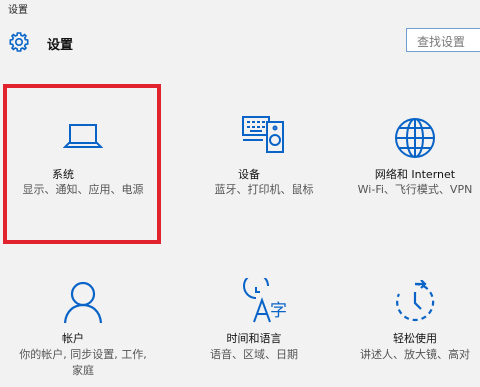  Describe the element at coordinates (407, 164) in the screenshot. I see `tile-network: 网络和 Internet Wi-Fi、飞行模式、VPN` at that location.